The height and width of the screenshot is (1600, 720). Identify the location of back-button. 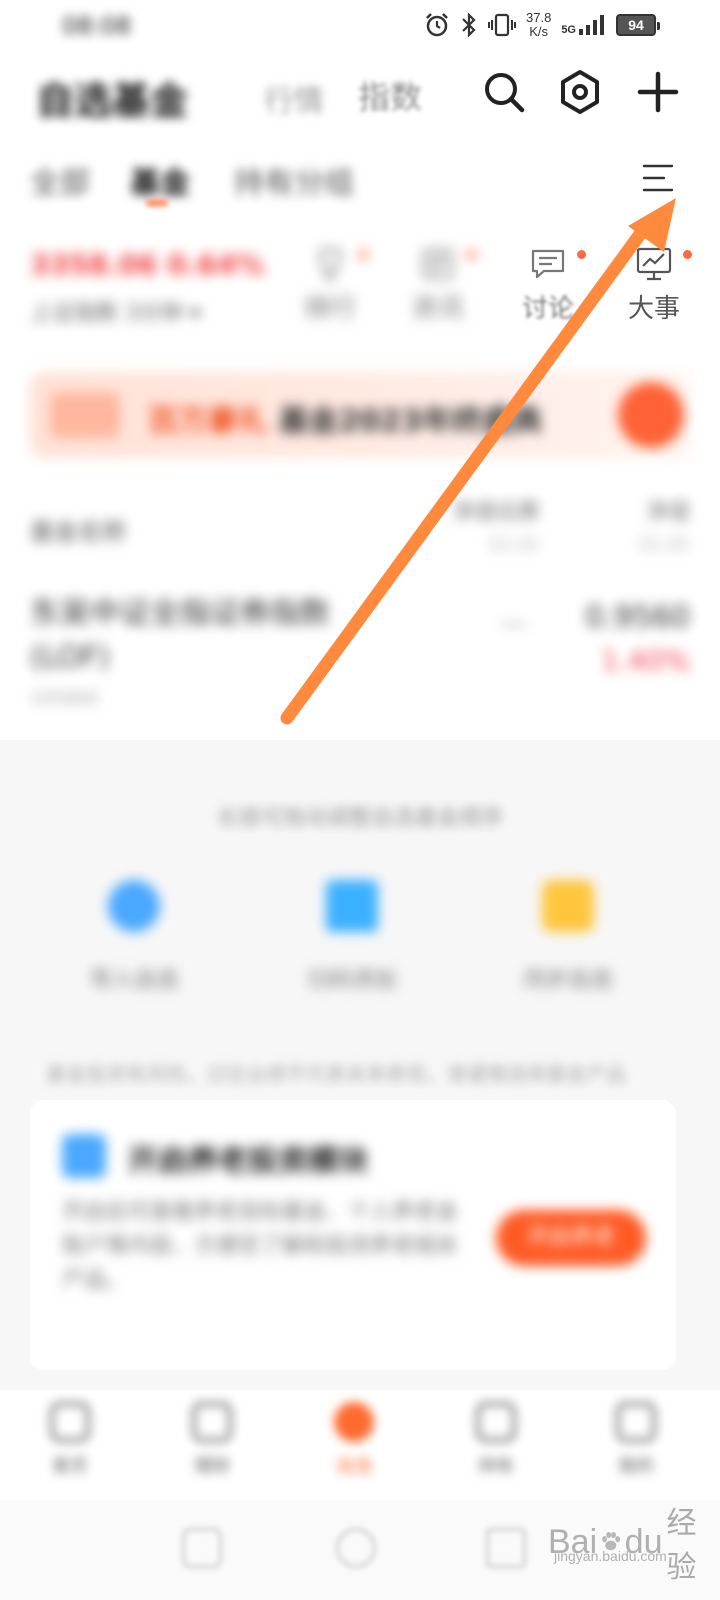
(506, 1548).